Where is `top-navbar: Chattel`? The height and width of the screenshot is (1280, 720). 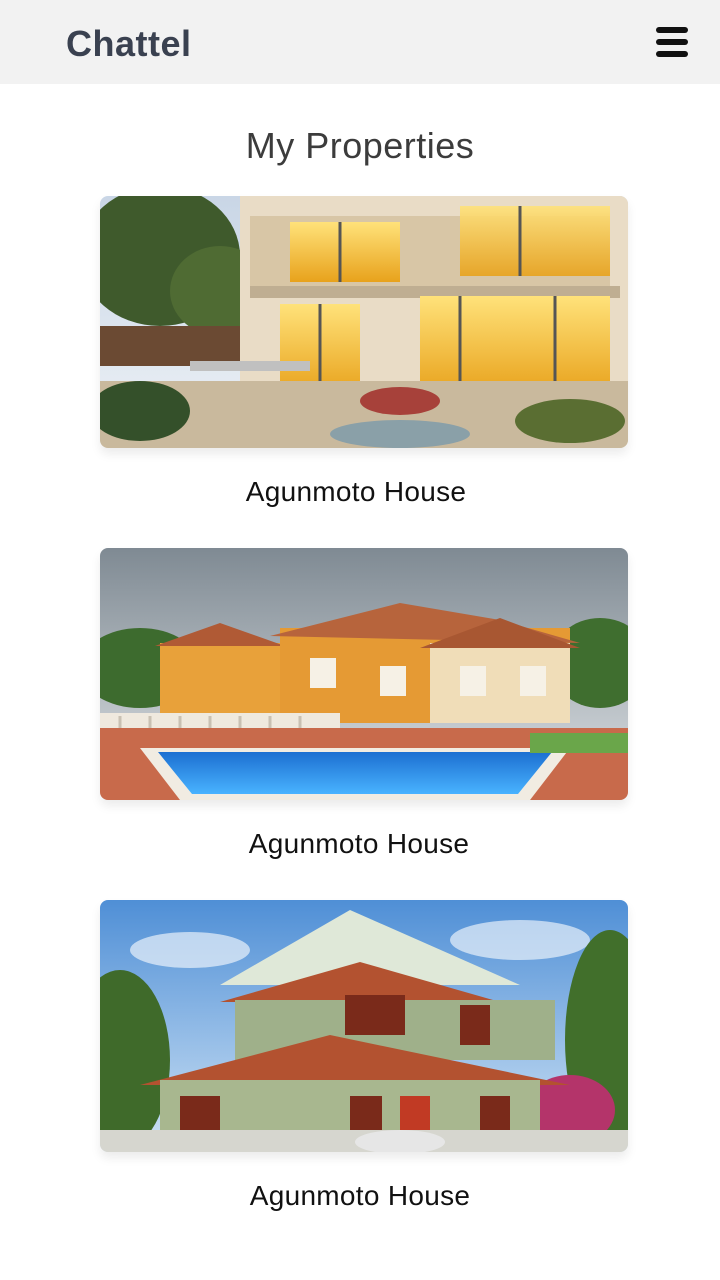
top-navbar: Chattel is located at coordinates (360, 42).